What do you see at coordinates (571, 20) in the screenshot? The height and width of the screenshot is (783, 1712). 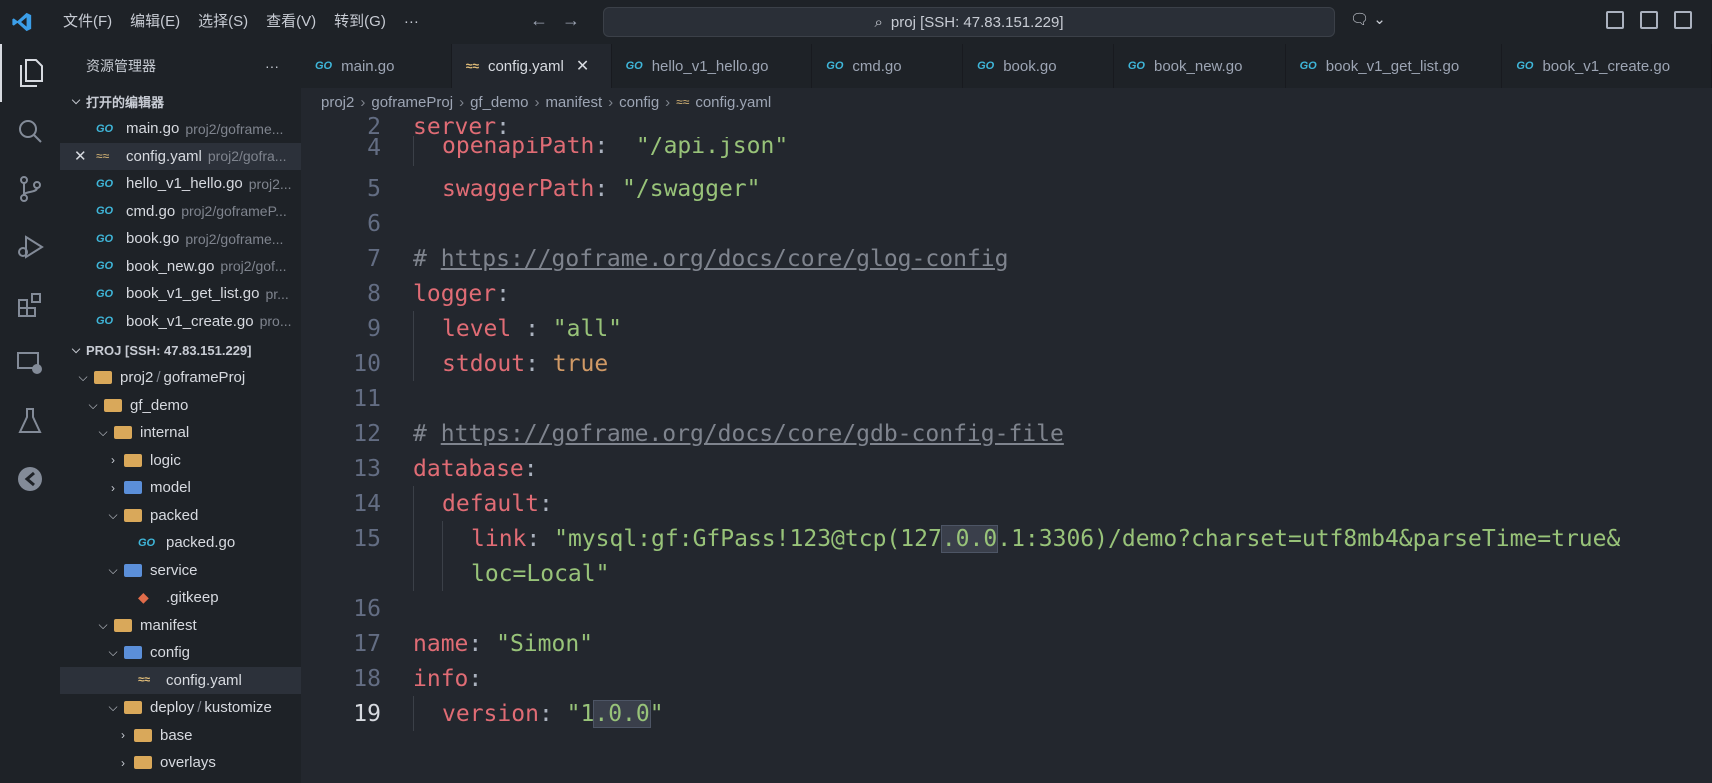 I see `forward-arrow-icon: →` at bounding box center [571, 20].